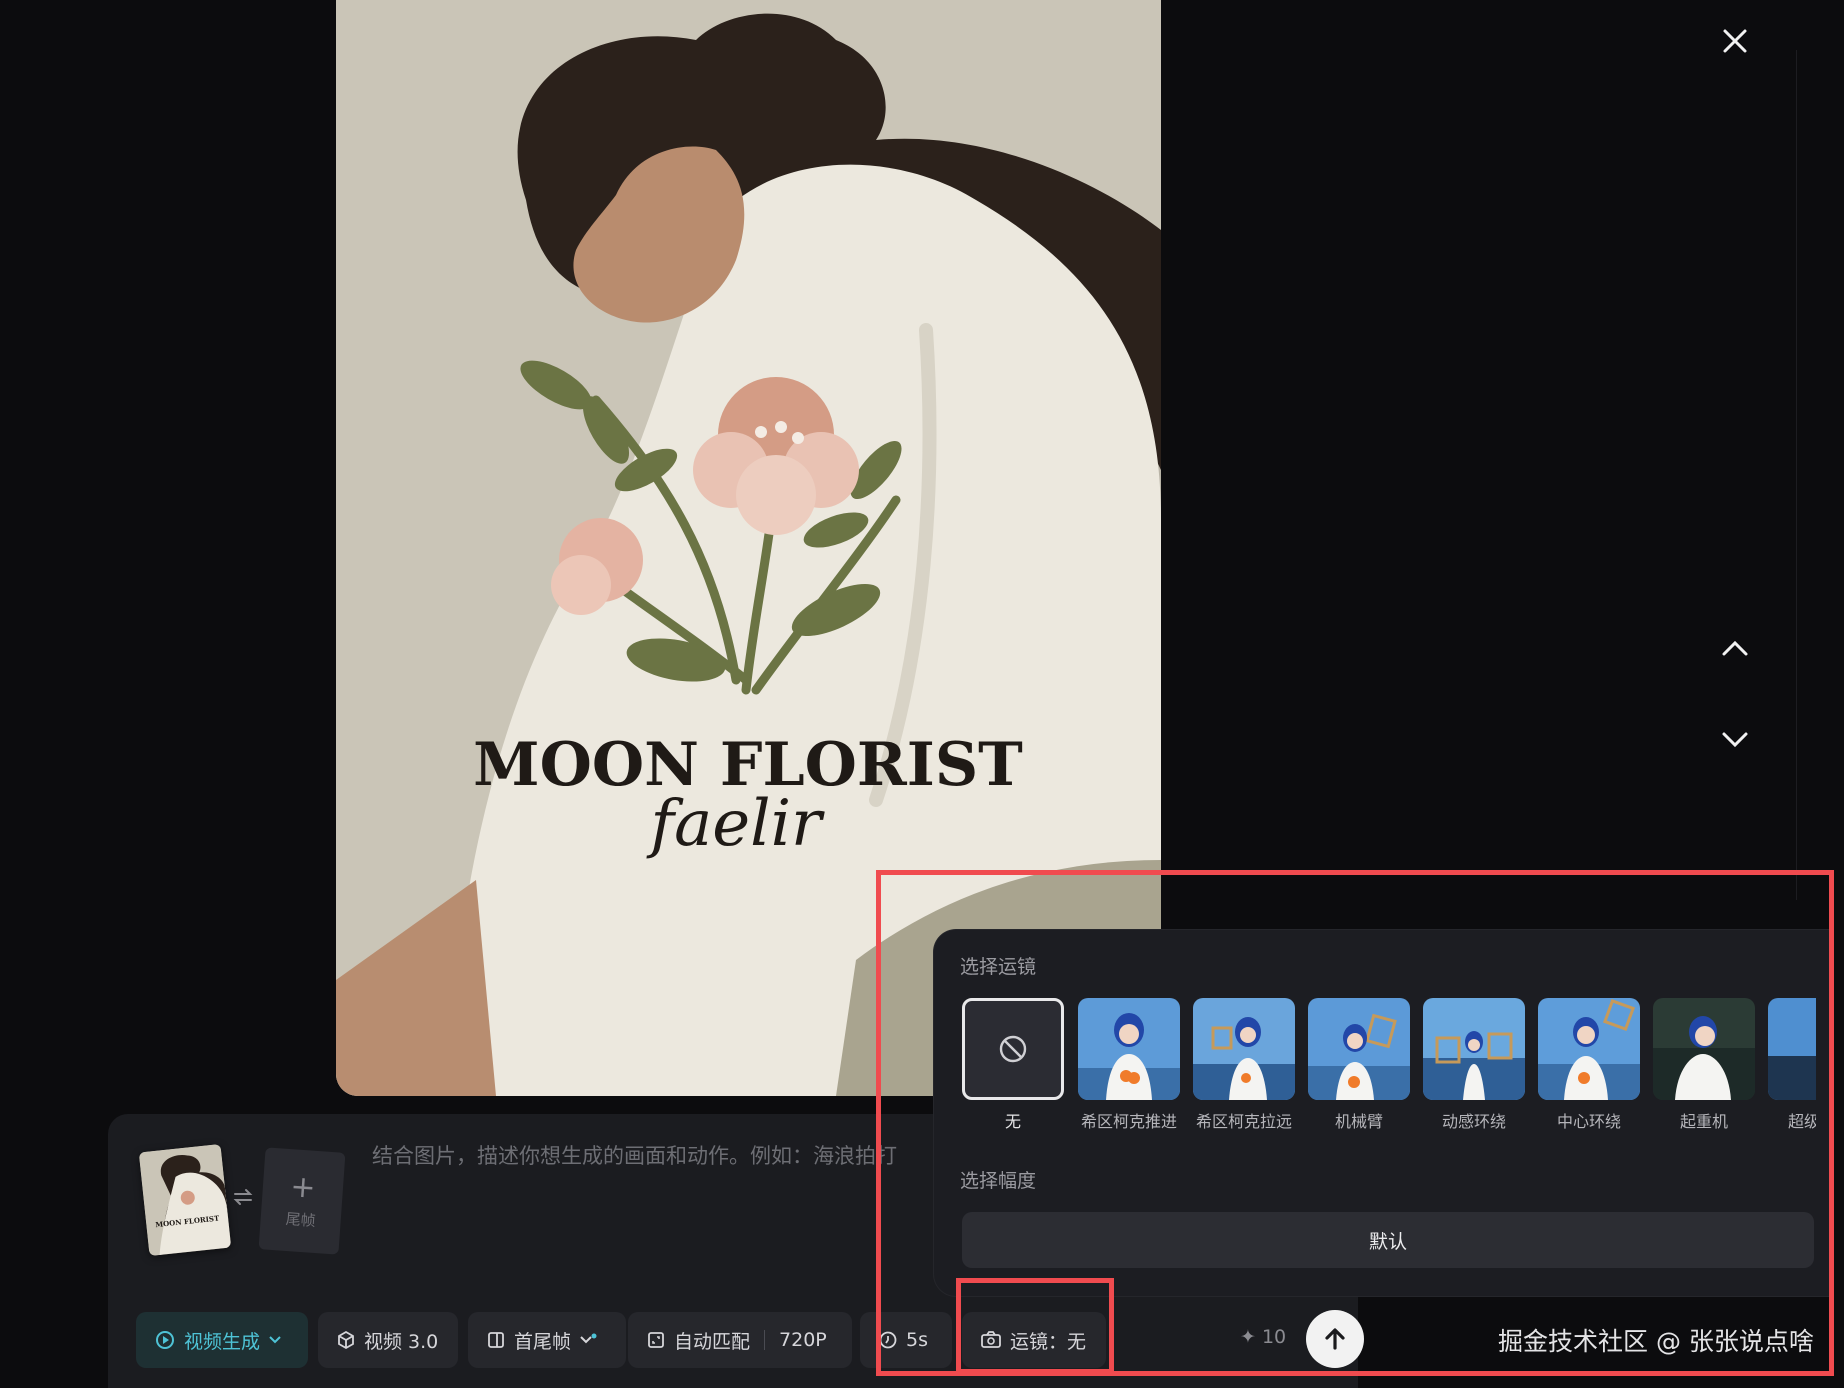  What do you see at coordinates (1656, 1341) in the screenshot?
I see `watermark: 掘金技术社区 @ 张张说点啥` at bounding box center [1656, 1341].